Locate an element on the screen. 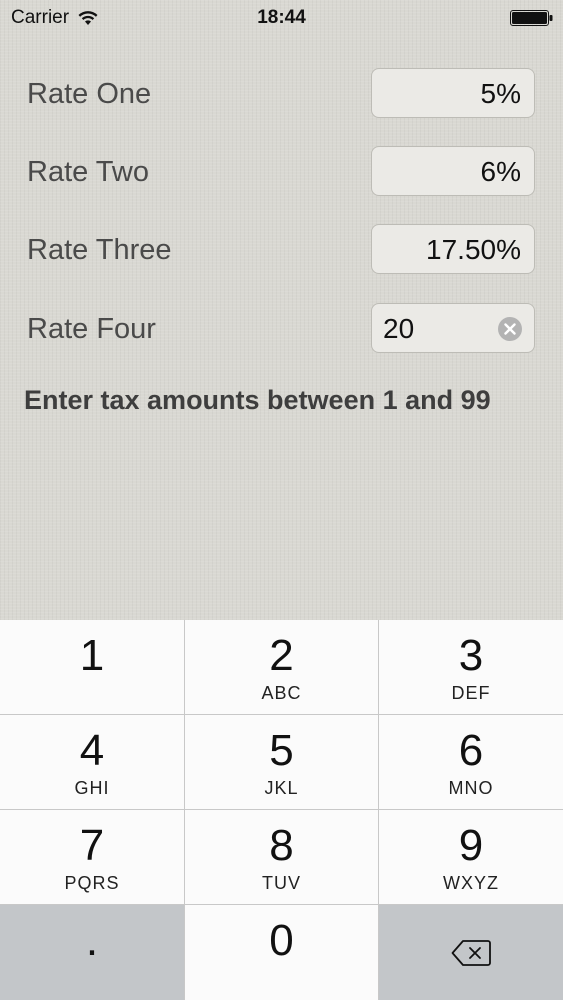  key-9-digit: 9 is located at coordinates (471, 845).